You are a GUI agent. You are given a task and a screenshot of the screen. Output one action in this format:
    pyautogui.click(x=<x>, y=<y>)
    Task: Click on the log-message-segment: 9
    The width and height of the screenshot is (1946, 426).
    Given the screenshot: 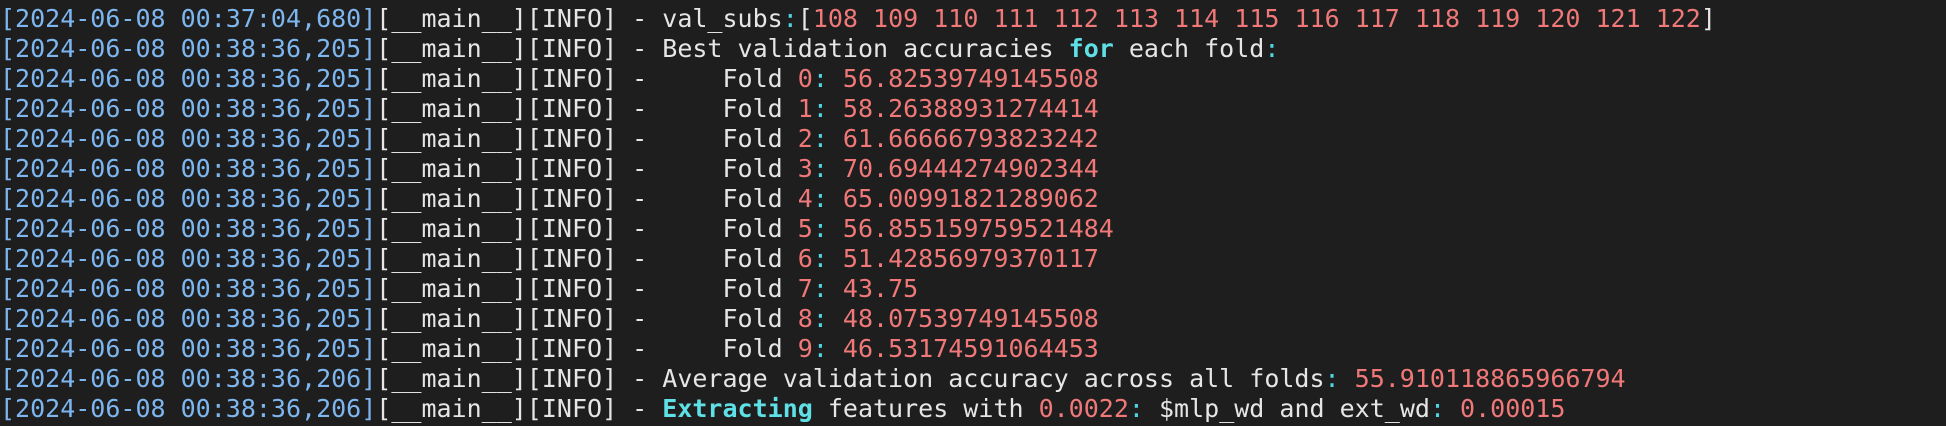 What is the action you would take?
    pyautogui.click(x=805, y=348)
    